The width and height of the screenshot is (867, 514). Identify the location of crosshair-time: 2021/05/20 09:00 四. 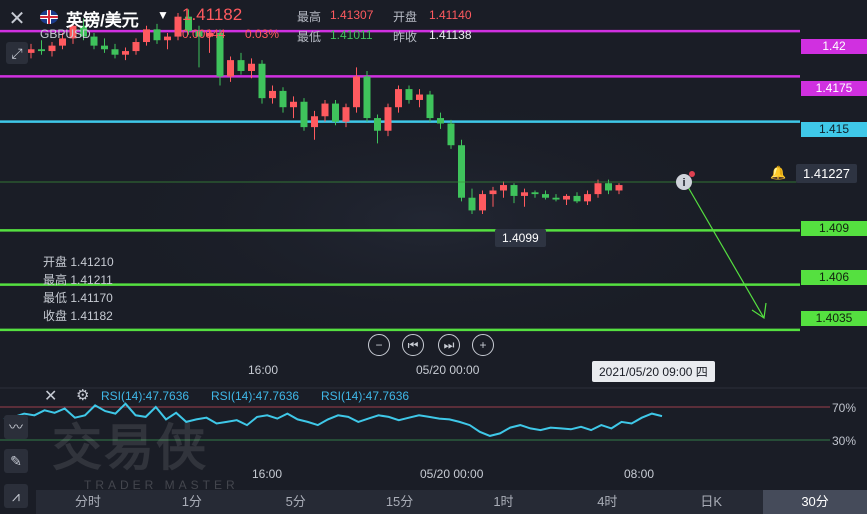
(653, 371).